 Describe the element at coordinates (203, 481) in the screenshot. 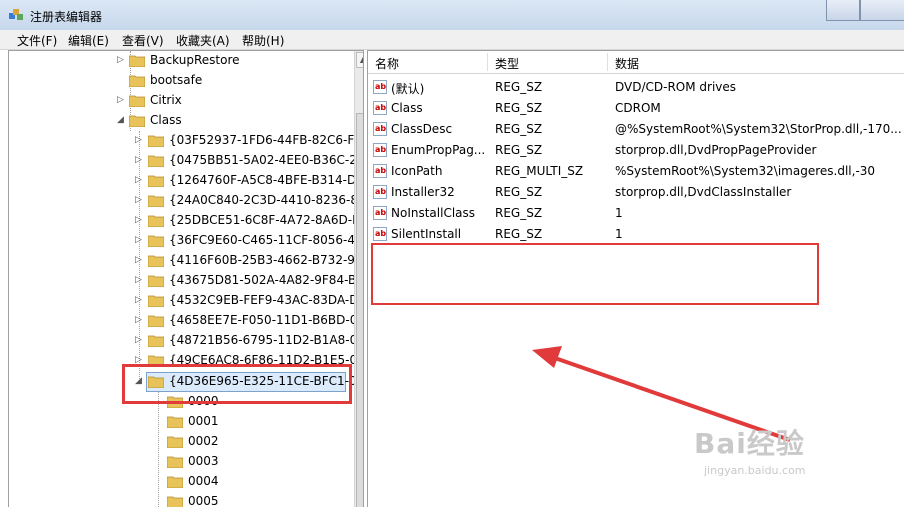

I see `tree-item-label: 0004` at that location.